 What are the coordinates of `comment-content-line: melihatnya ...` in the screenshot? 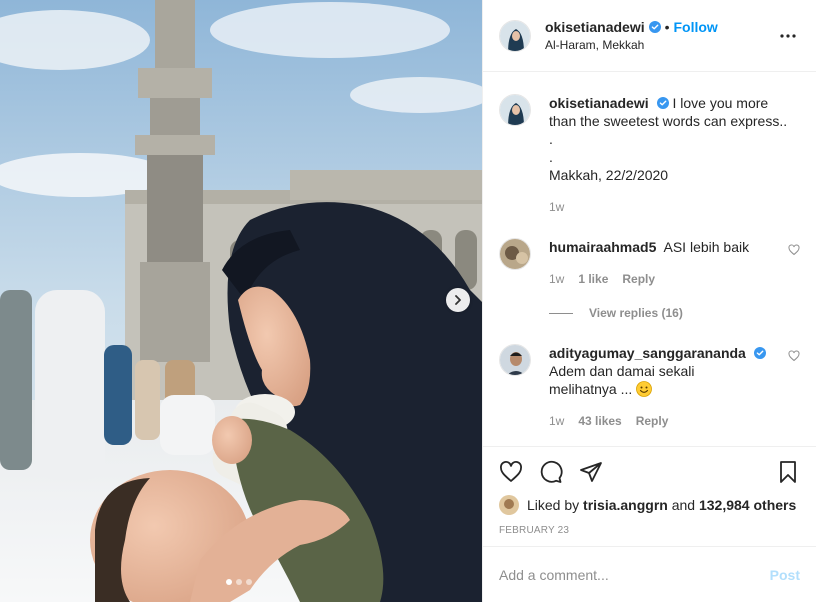 It's located at (591, 389).